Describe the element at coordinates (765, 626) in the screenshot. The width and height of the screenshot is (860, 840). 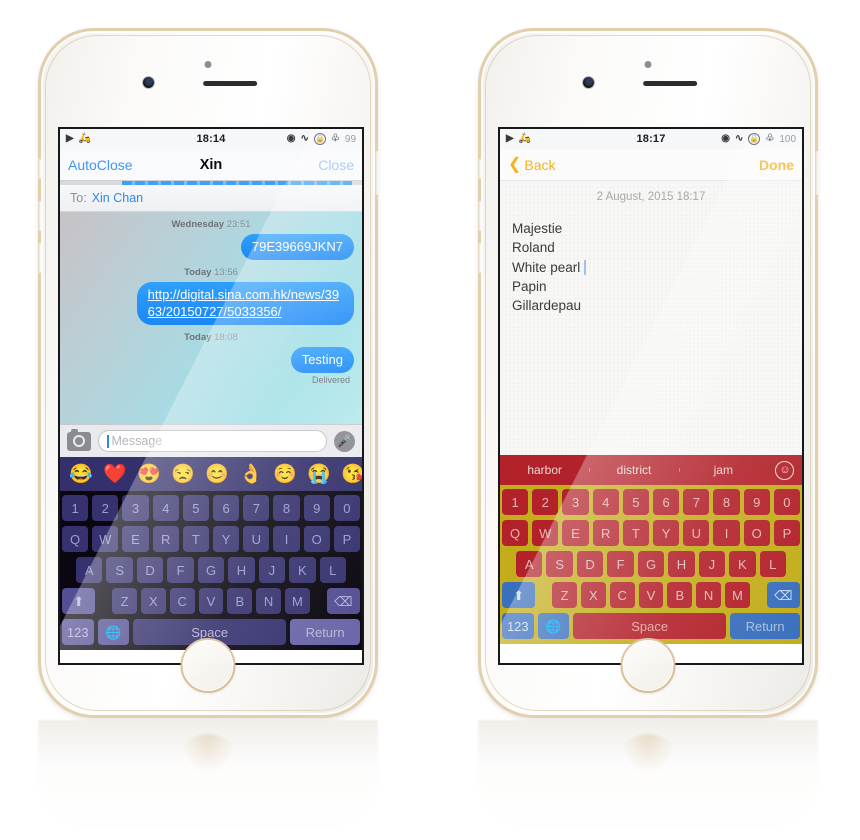
I see `return-key: Return` at that location.